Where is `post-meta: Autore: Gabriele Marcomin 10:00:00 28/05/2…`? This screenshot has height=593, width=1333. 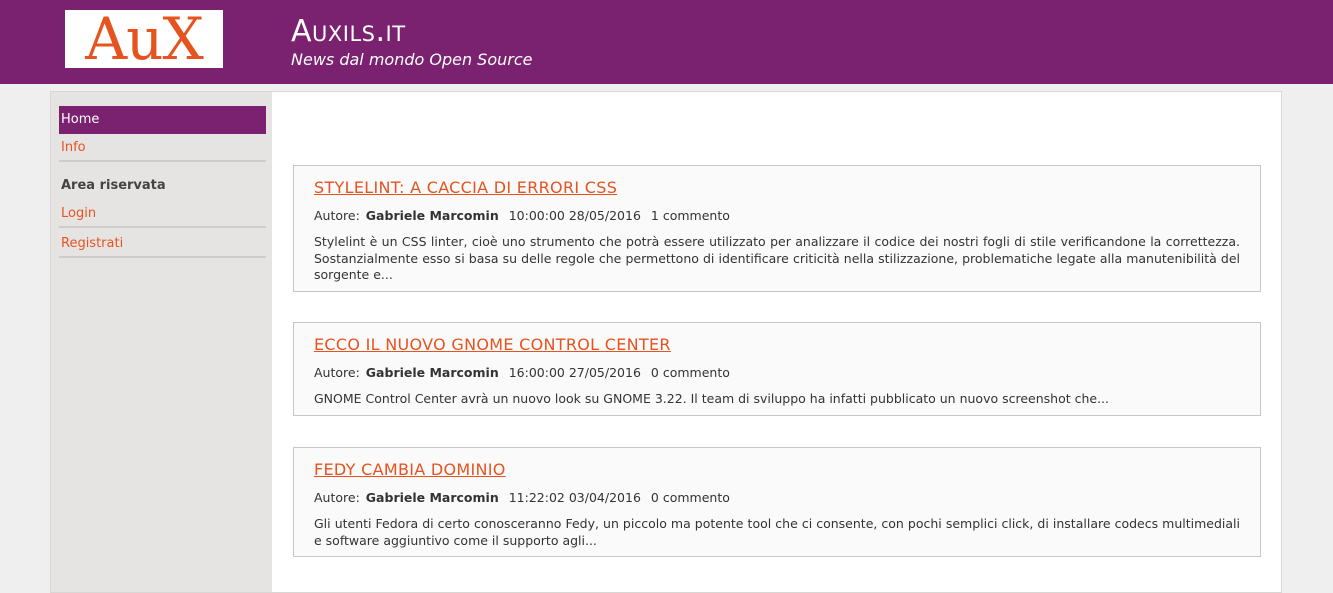 post-meta: Autore: Gabriele Marcomin 10:00:00 28/05/2… is located at coordinates (525, 216).